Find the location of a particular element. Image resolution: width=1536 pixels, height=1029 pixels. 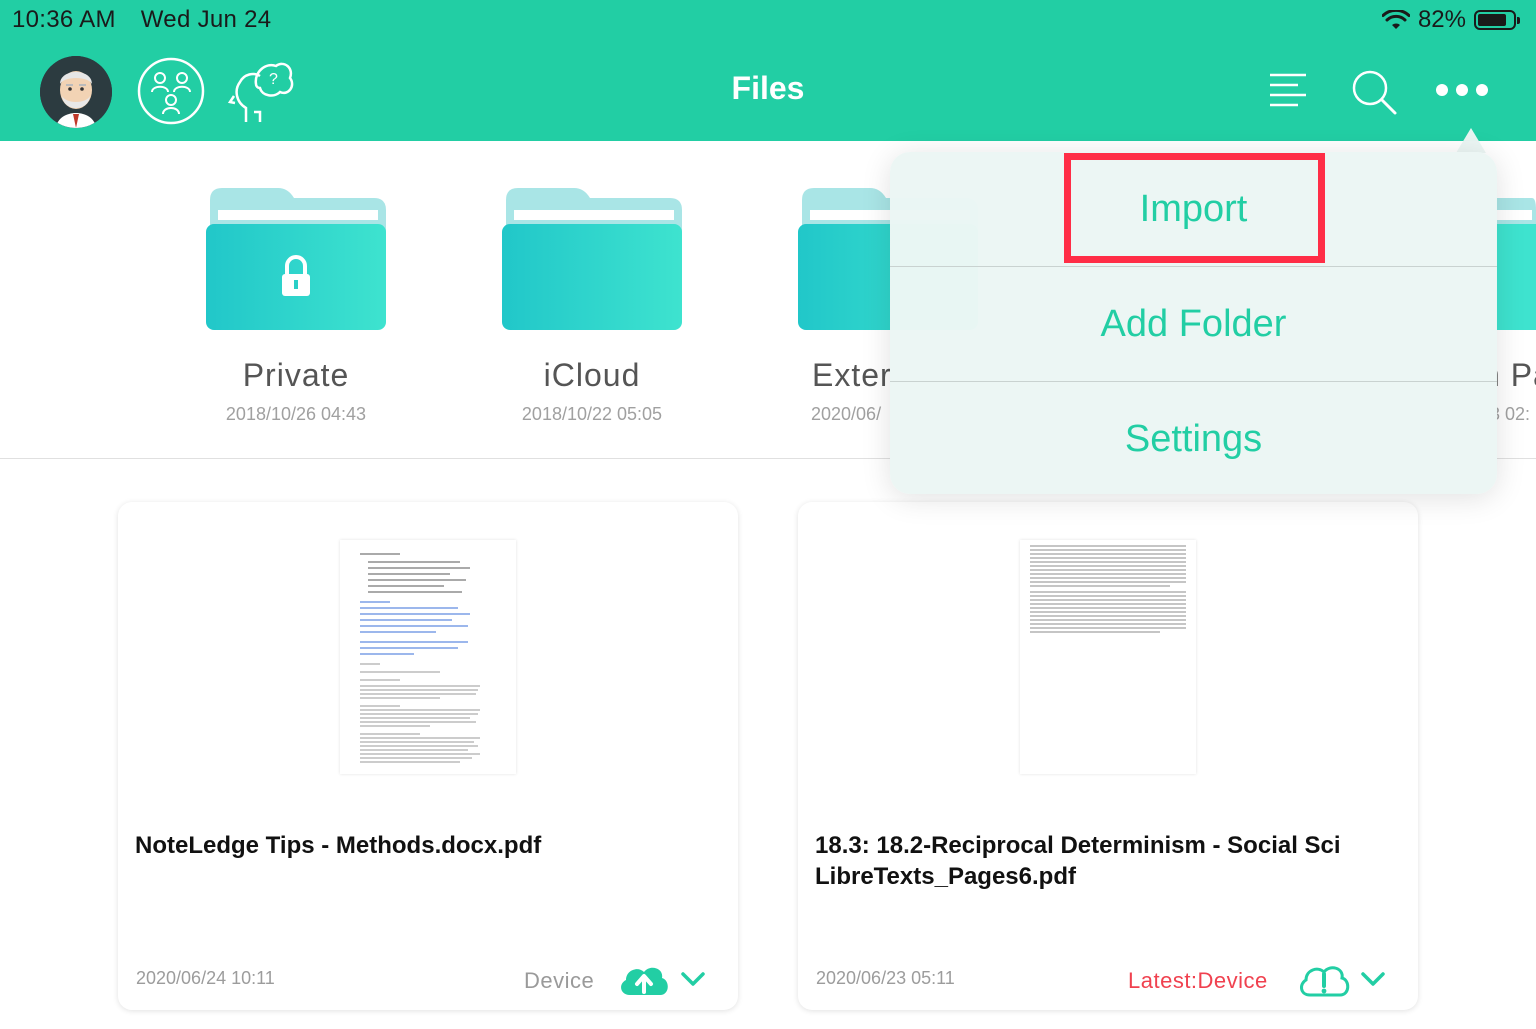

list-view-icon is located at coordinates (1288, 90).